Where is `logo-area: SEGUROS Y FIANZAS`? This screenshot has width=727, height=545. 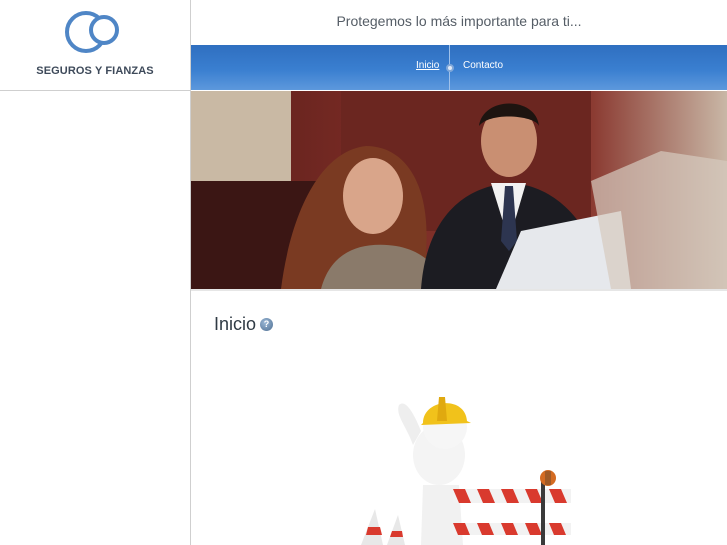
logo-area: SEGUROS Y FIANZAS is located at coordinates (95, 45).